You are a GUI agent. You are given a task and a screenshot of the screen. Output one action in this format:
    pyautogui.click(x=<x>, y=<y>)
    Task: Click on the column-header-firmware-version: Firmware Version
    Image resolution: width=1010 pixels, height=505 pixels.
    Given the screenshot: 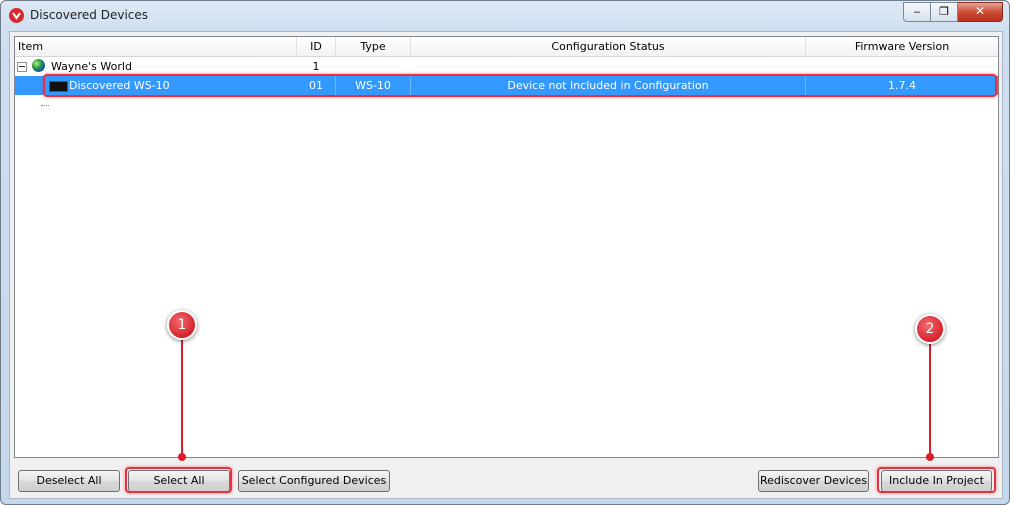 What is the action you would take?
    pyautogui.click(x=902, y=46)
    